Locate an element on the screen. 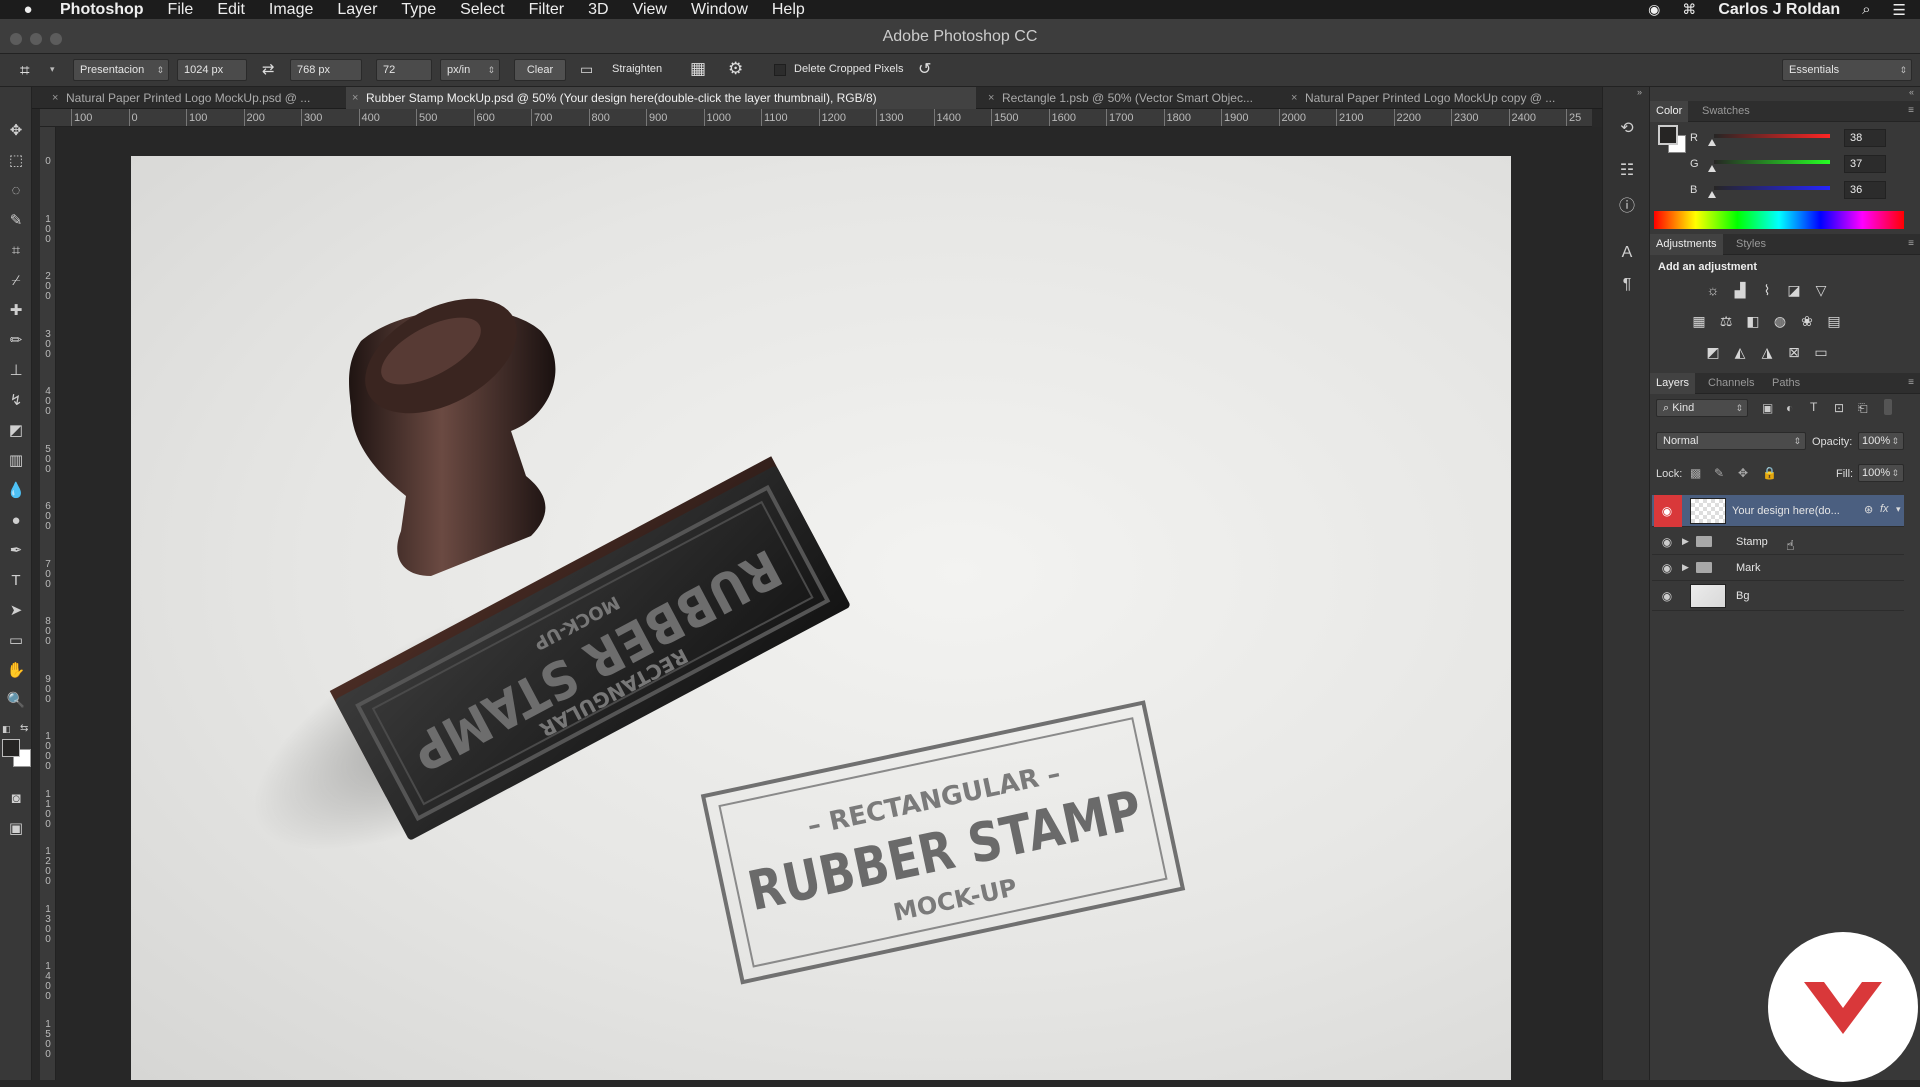 Image resolution: width=1920 pixels, height=1087 pixels. filter-adjustment-layers-icon: ◐ is located at coordinates (1789, 408).